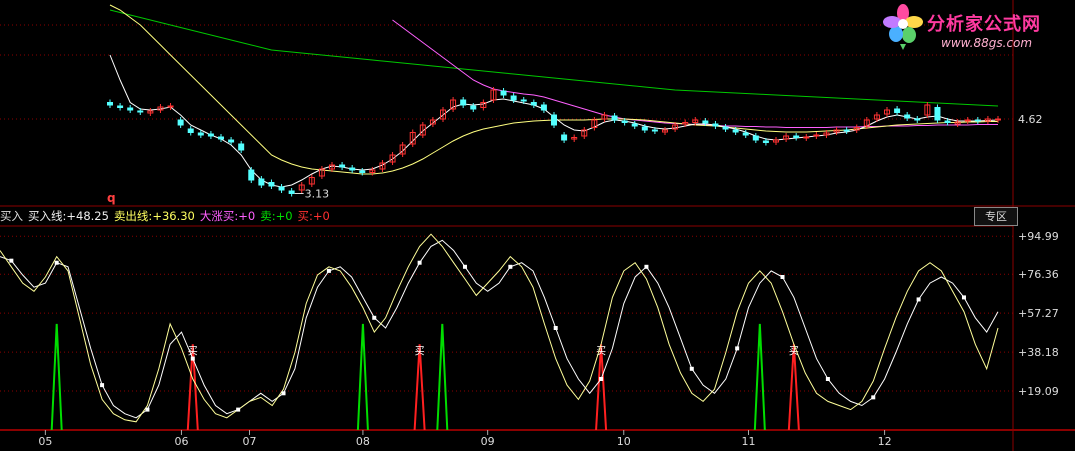 The width and height of the screenshot is (1075, 451). Describe the element at coordinates (1038, 313) in the screenshot. I see `indicator-y-tick: +57.27` at that location.